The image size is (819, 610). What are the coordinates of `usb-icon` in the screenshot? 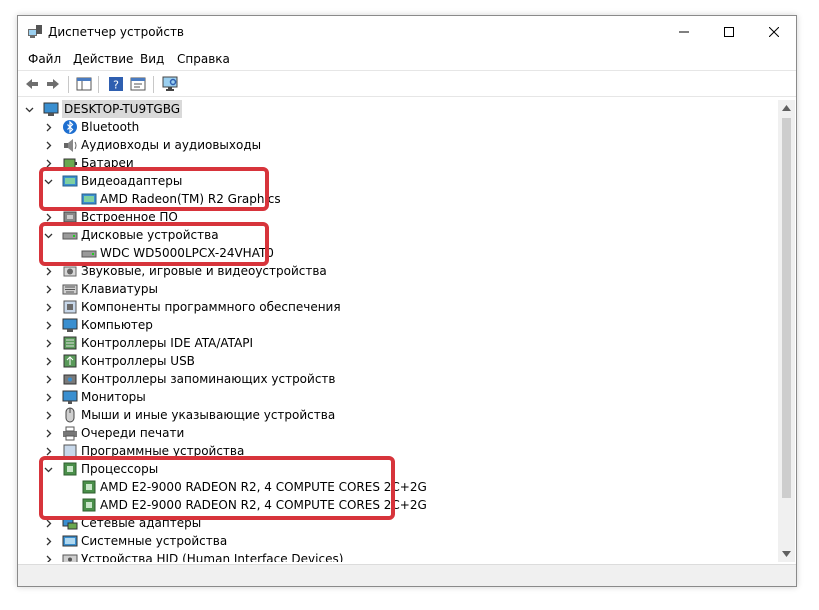 It's located at (70, 361).